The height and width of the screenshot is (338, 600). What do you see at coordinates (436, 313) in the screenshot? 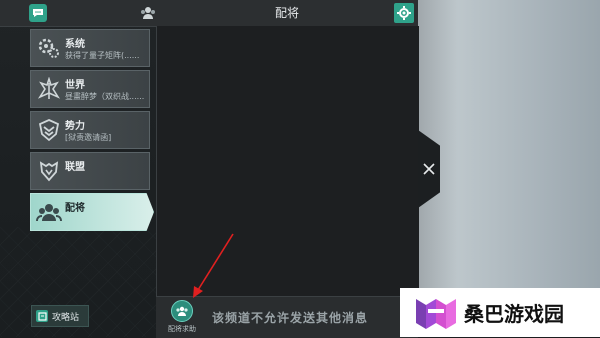
I see `watermark-logo-icon` at bounding box center [436, 313].